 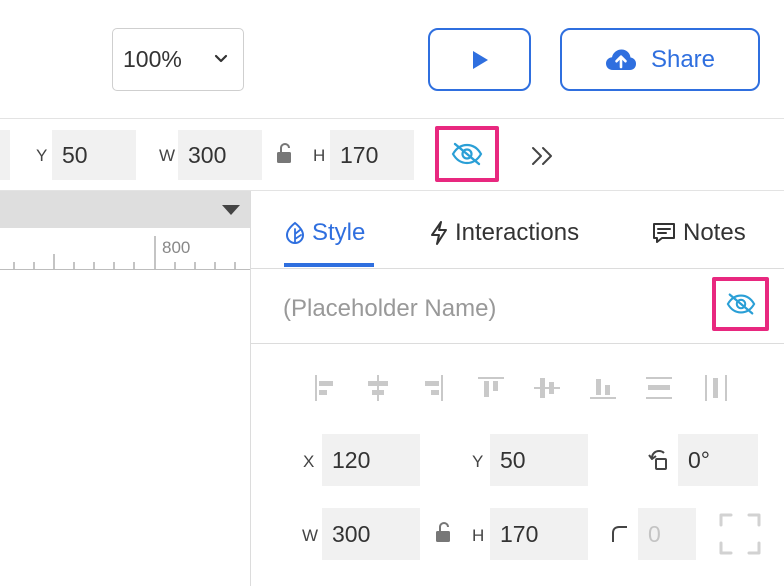 What do you see at coordinates (75, 154) in the screenshot?
I see `y-value: 50` at bounding box center [75, 154].